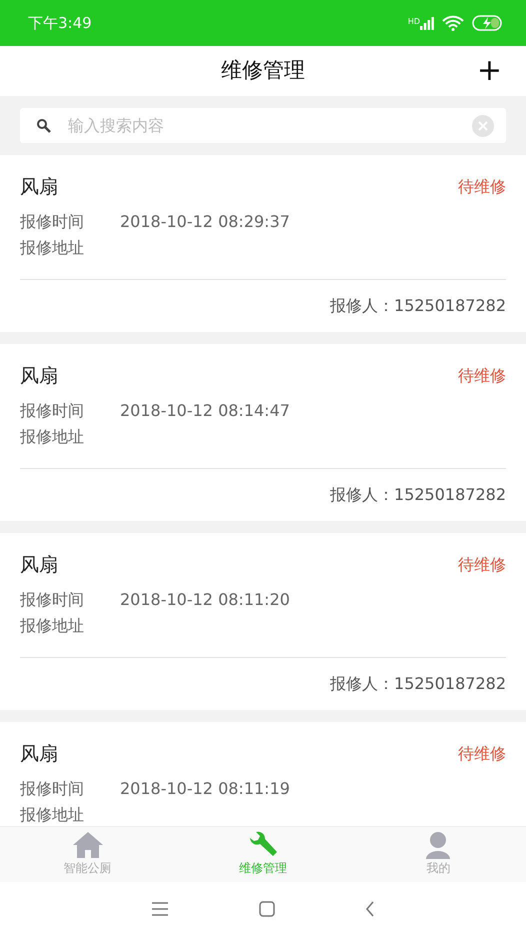 This screenshot has height=935, width=526. I want to click on record-time: 2018-10-12 08:11:20, so click(205, 600).